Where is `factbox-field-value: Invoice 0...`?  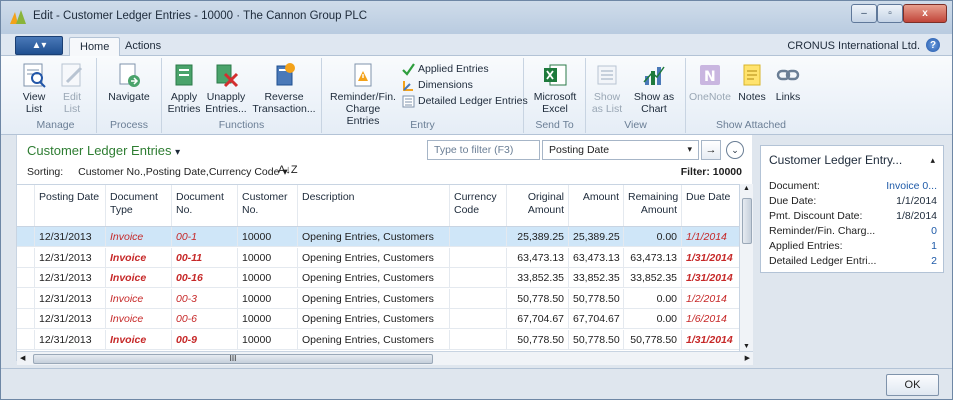 factbox-field-value: Invoice 0... is located at coordinates (911, 186).